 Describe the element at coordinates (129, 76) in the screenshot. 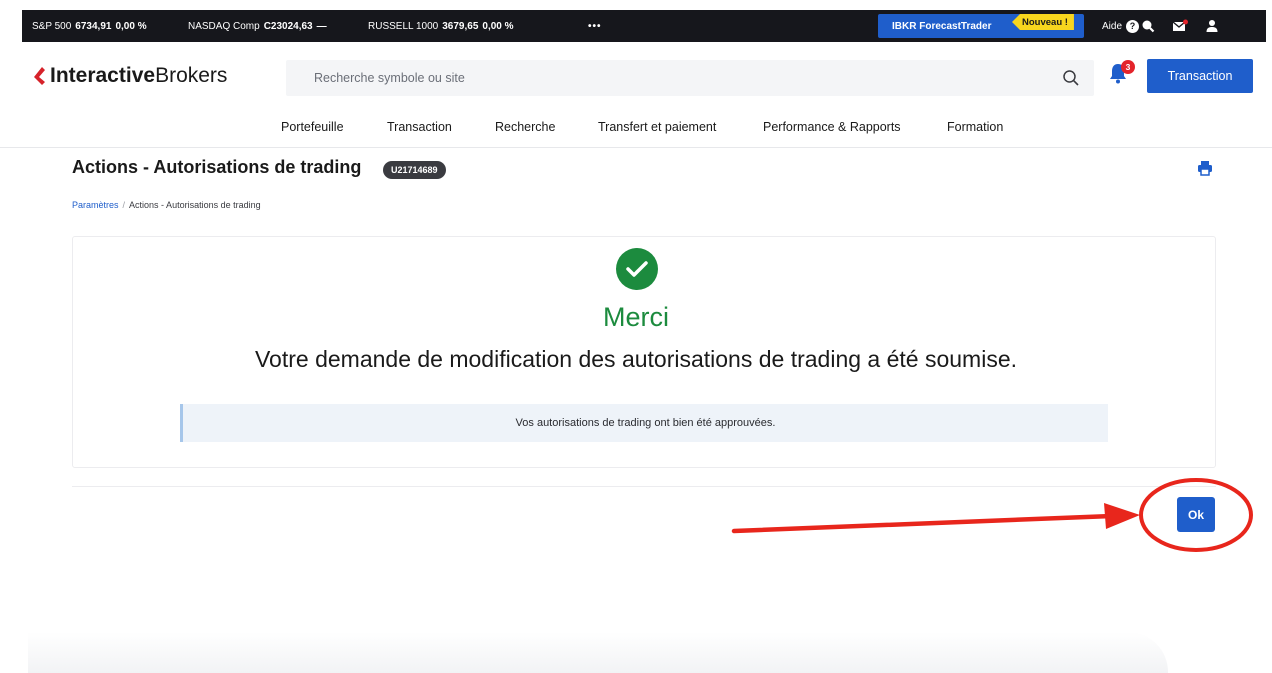

I see `interactive-brokers-logo: InteractiveBrokers` at that location.